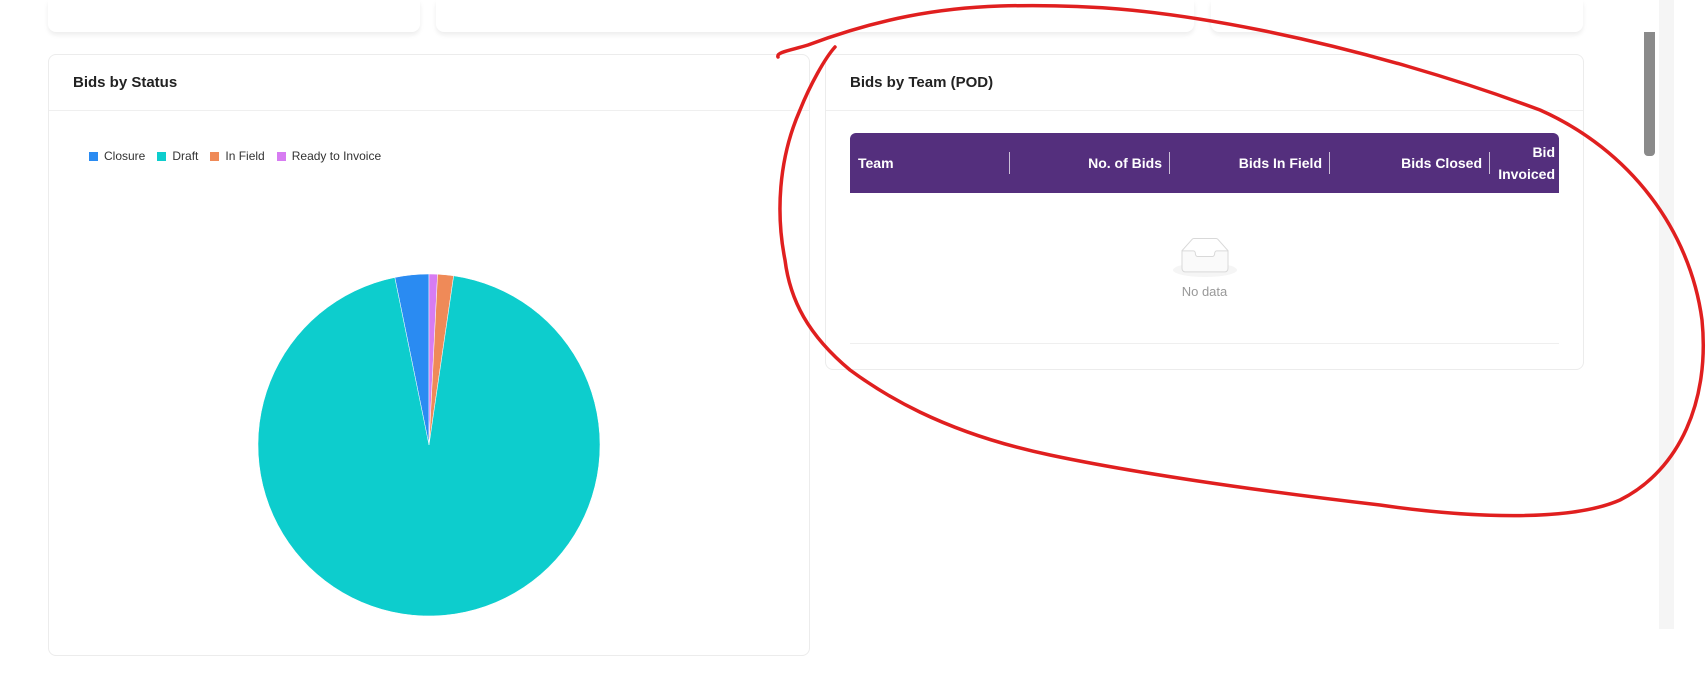 This screenshot has height=675, width=1706. I want to click on page-scrollbar-track, so click(1666, 314).